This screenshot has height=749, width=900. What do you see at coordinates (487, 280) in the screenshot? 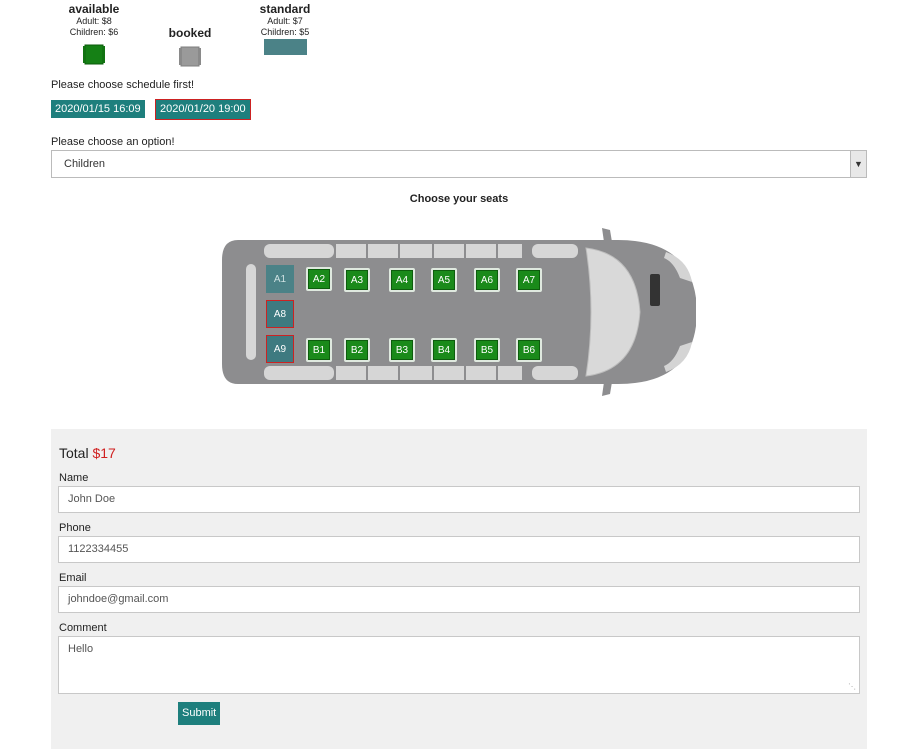
I see `seat-a6: A6` at bounding box center [487, 280].